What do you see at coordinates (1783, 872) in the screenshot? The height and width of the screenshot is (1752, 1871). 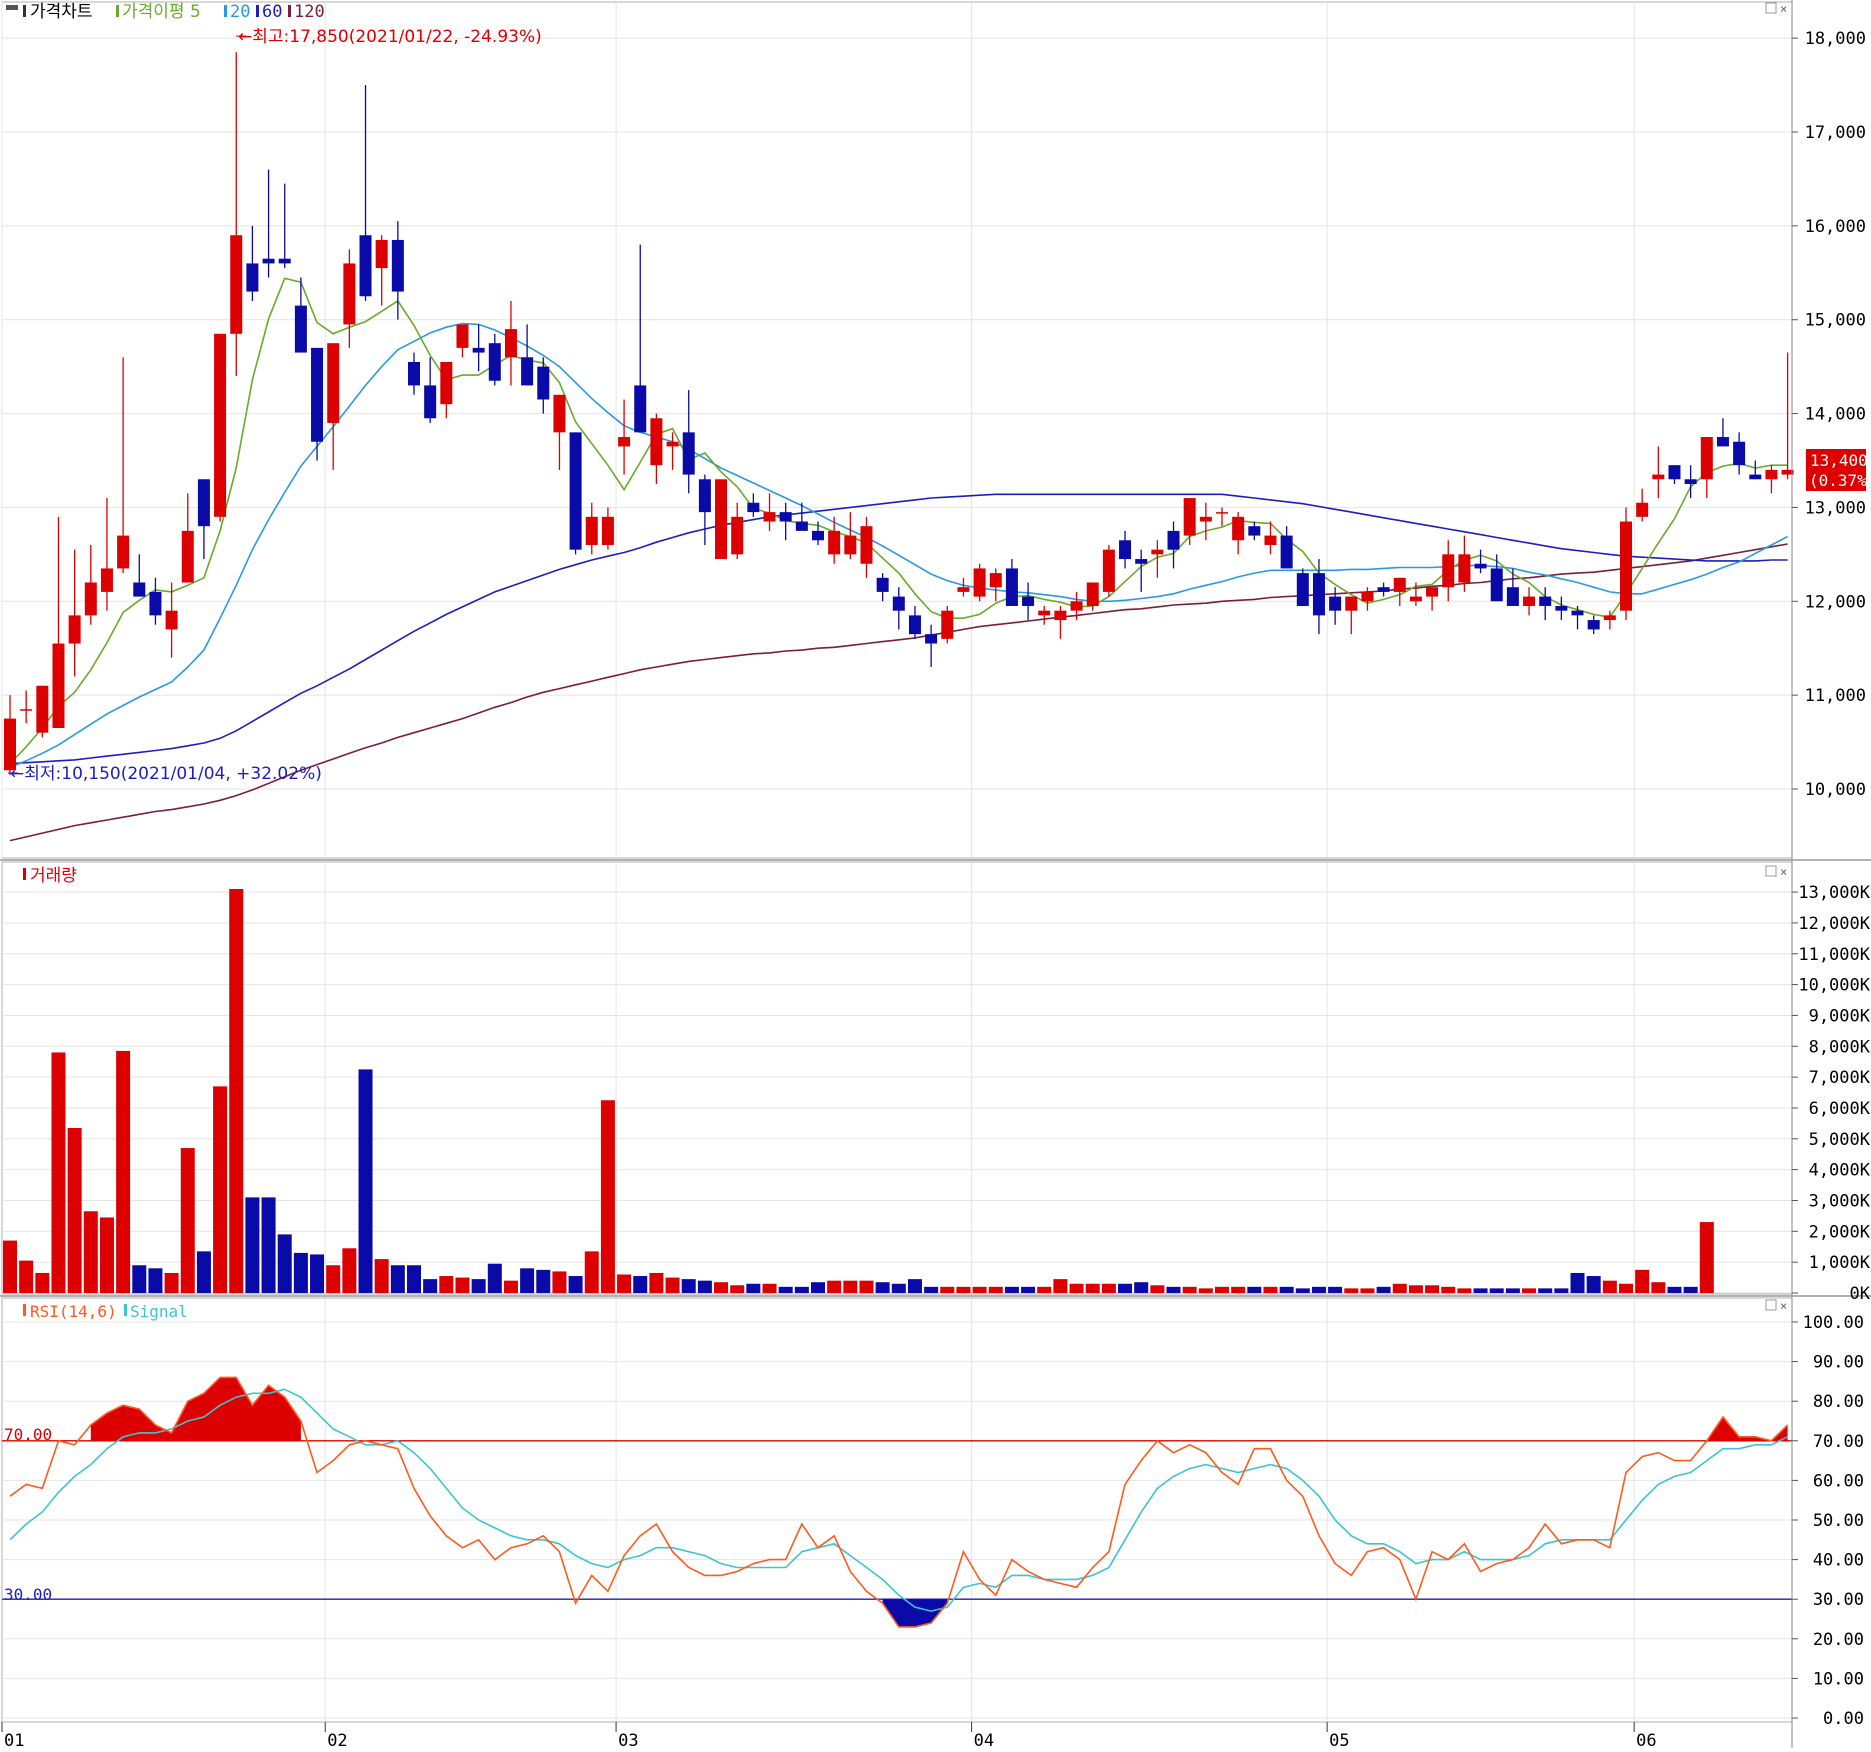 I see `close-icon: ×` at bounding box center [1783, 872].